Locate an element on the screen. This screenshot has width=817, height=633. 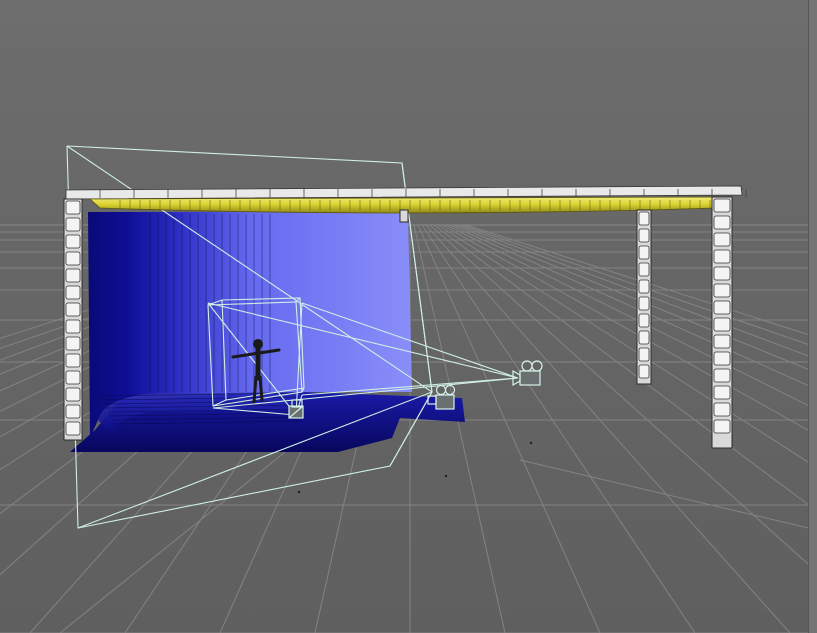
truss-leg-frame is located at coordinates (404, 216).